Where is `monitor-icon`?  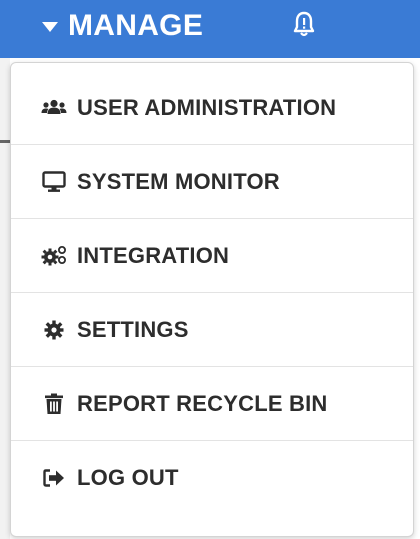 monitor-icon is located at coordinates (54, 181).